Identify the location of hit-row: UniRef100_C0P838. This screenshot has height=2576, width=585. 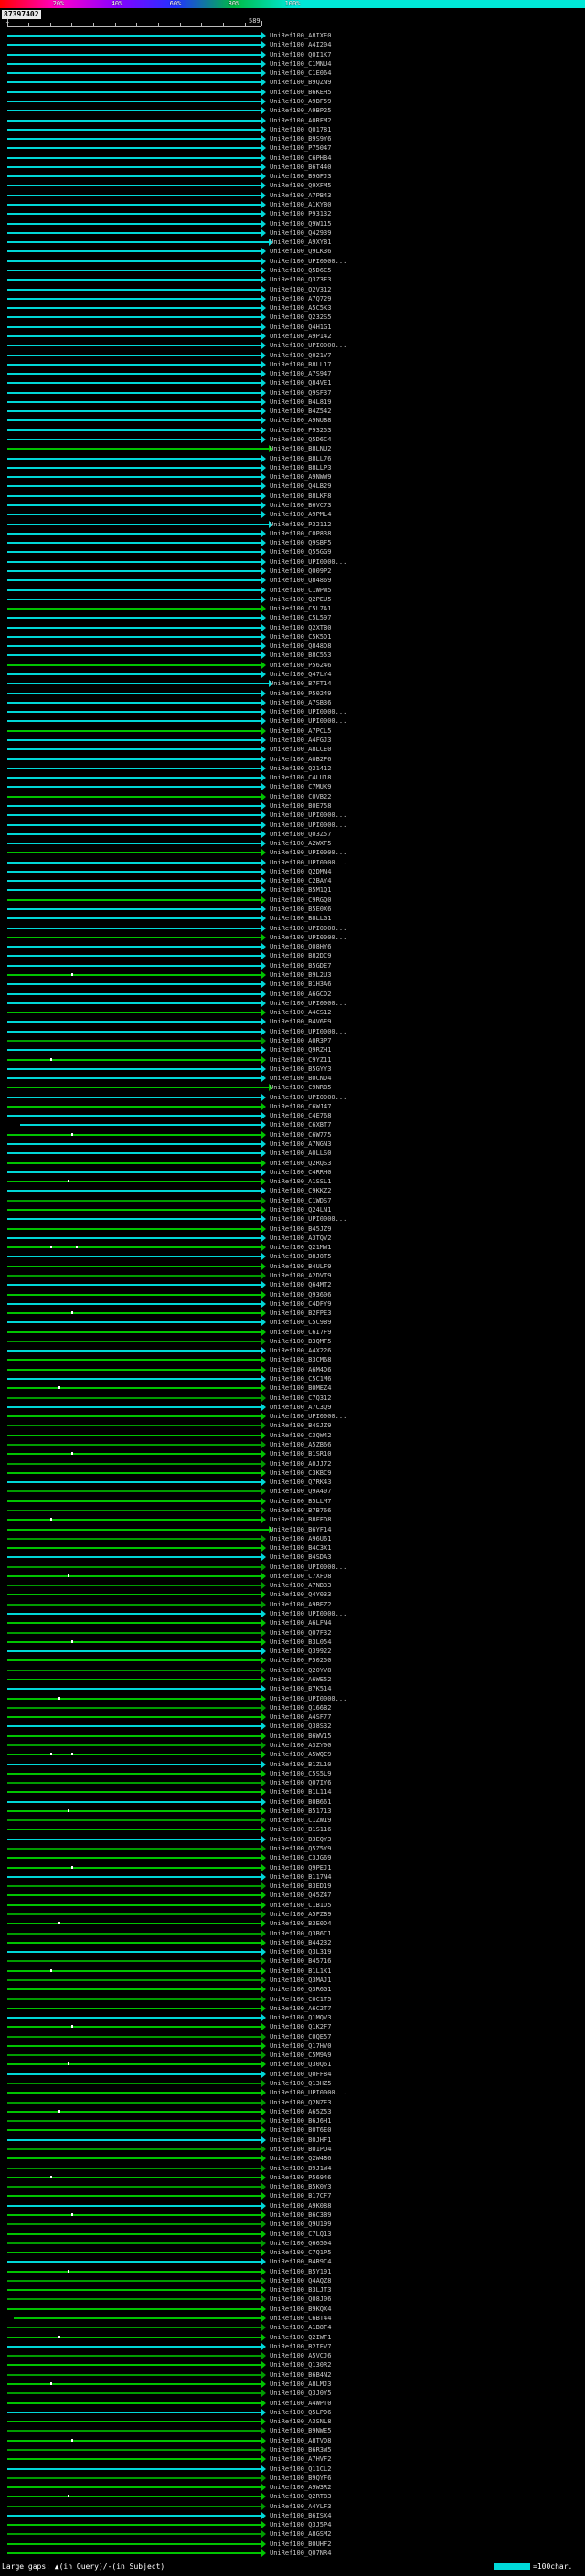
(293, 533).